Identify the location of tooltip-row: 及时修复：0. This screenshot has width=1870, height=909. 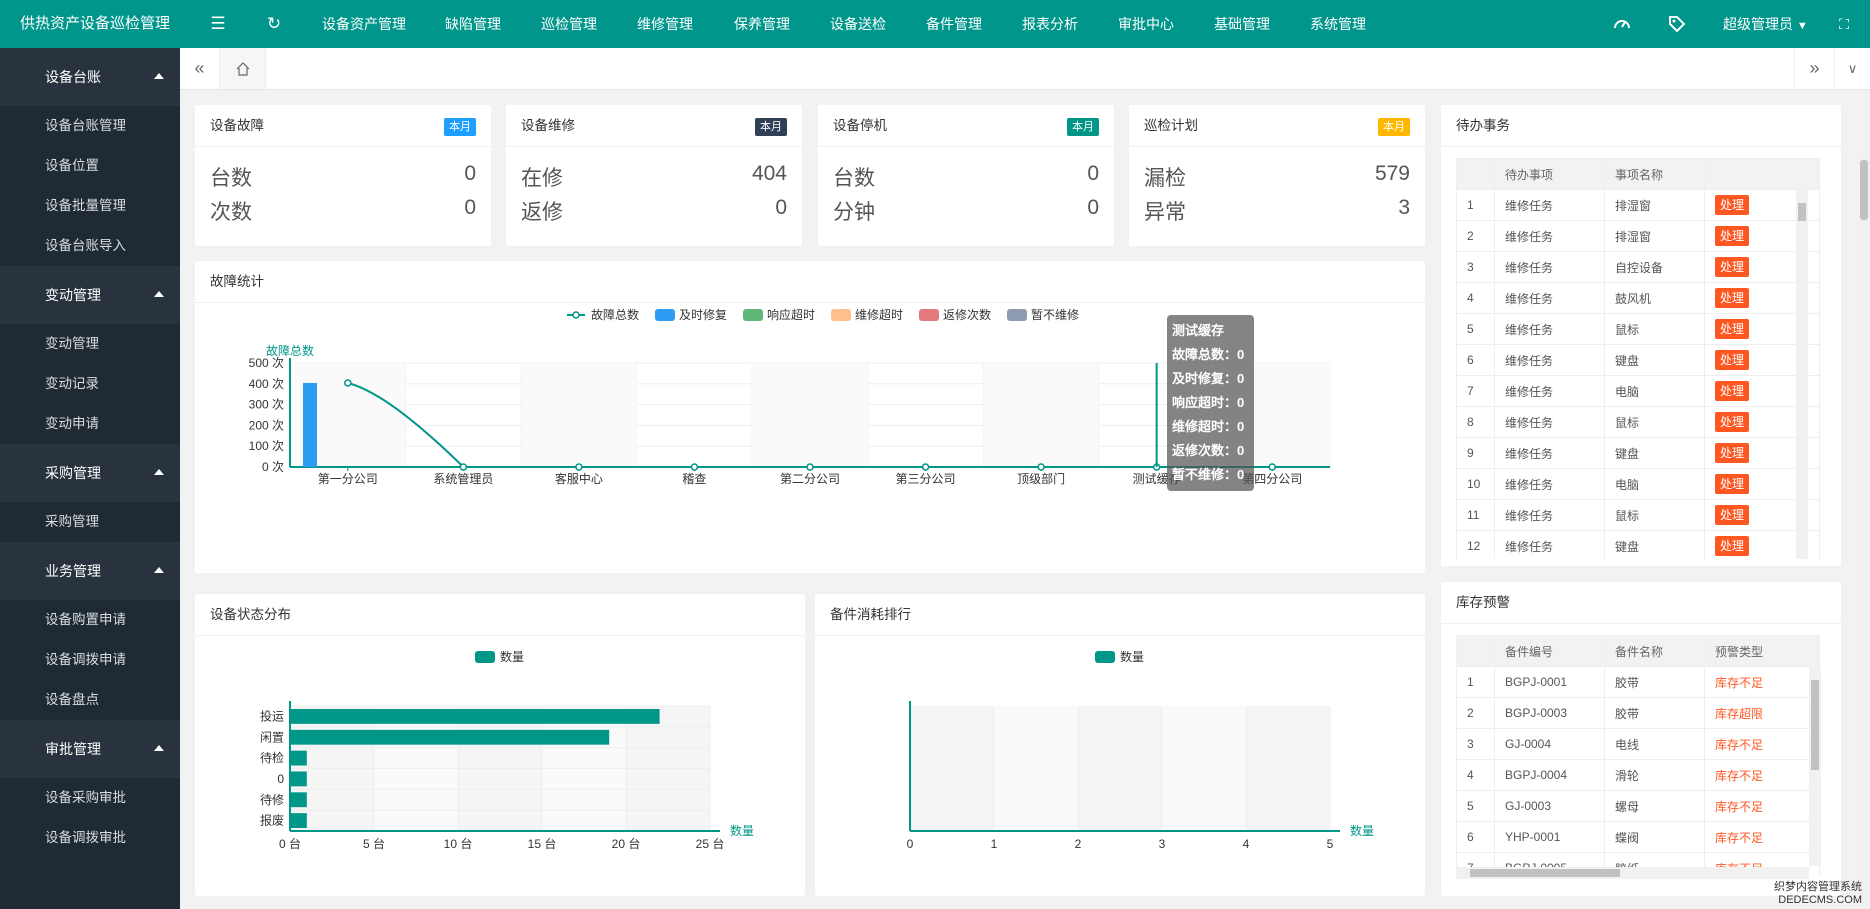
(1208, 378).